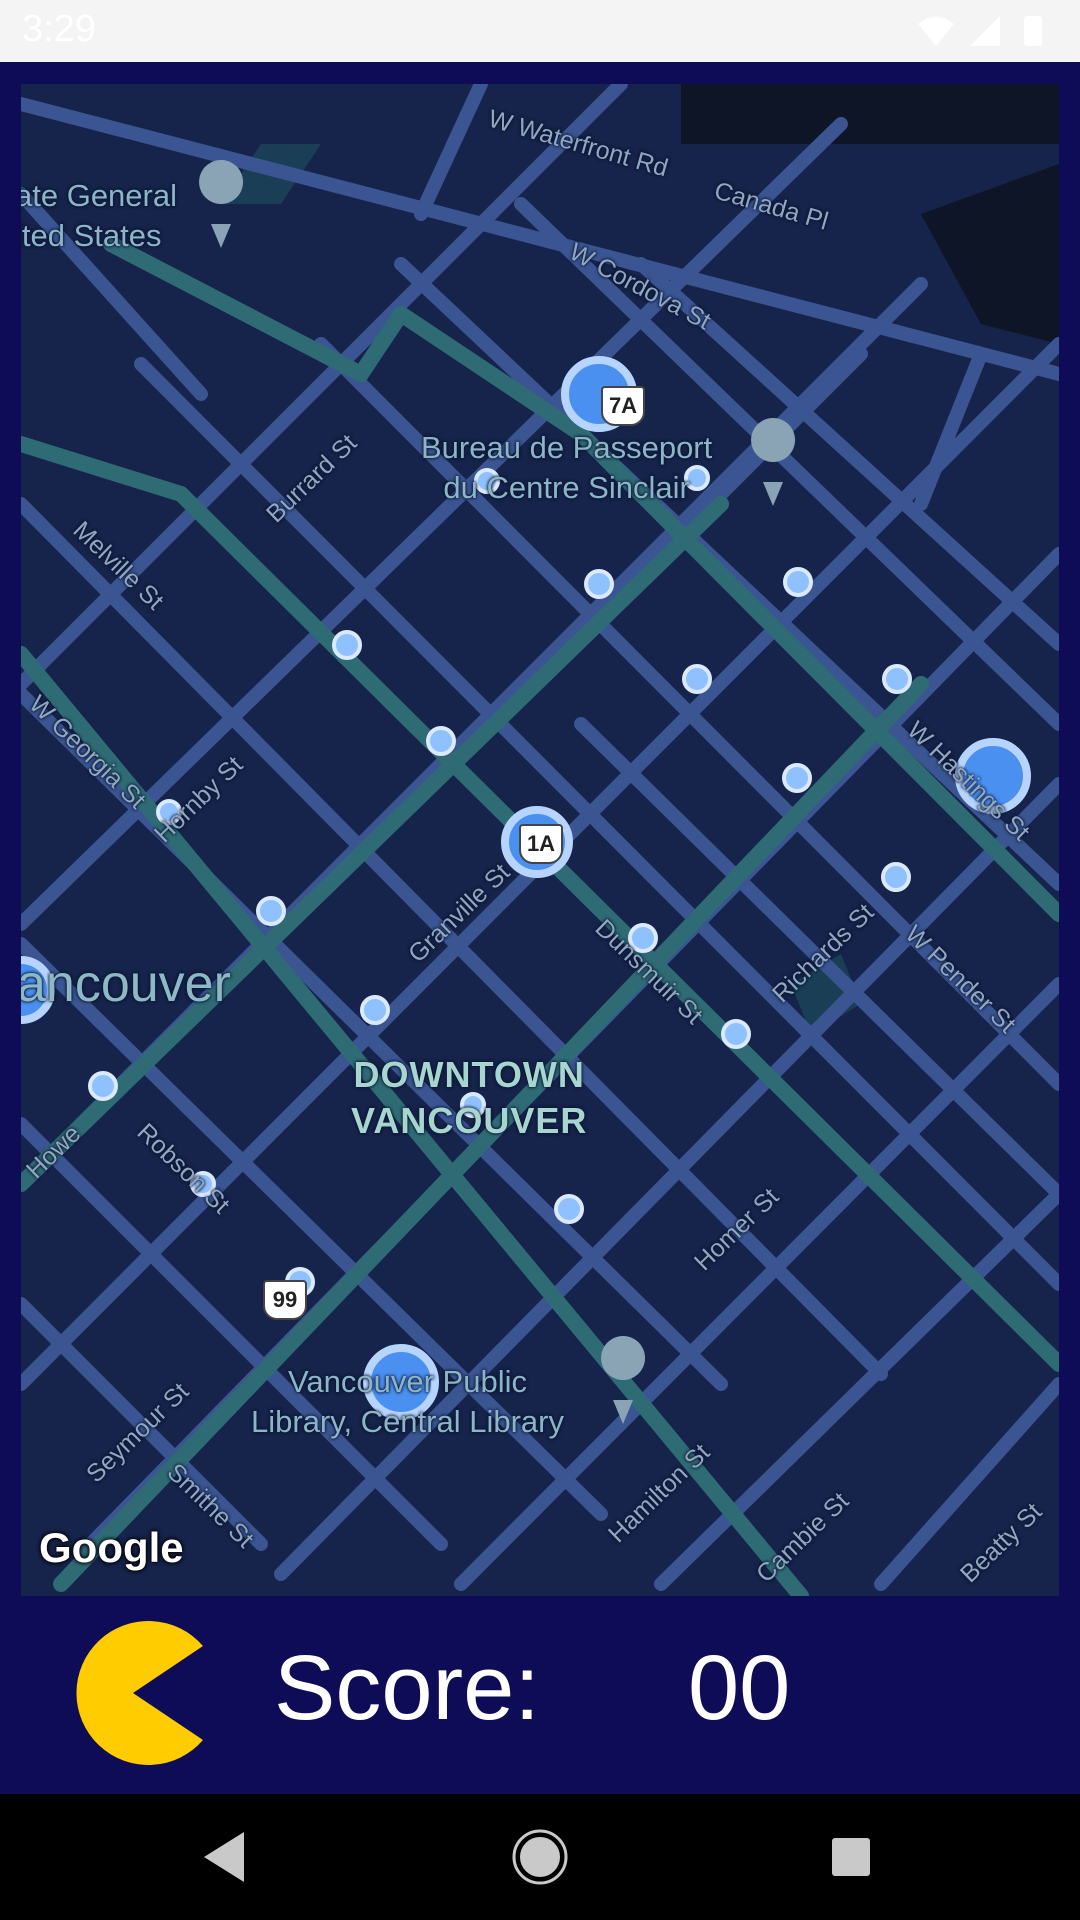 The image size is (1080, 1920). Describe the element at coordinates (226, 1857) in the screenshot. I see `back-icon` at that location.